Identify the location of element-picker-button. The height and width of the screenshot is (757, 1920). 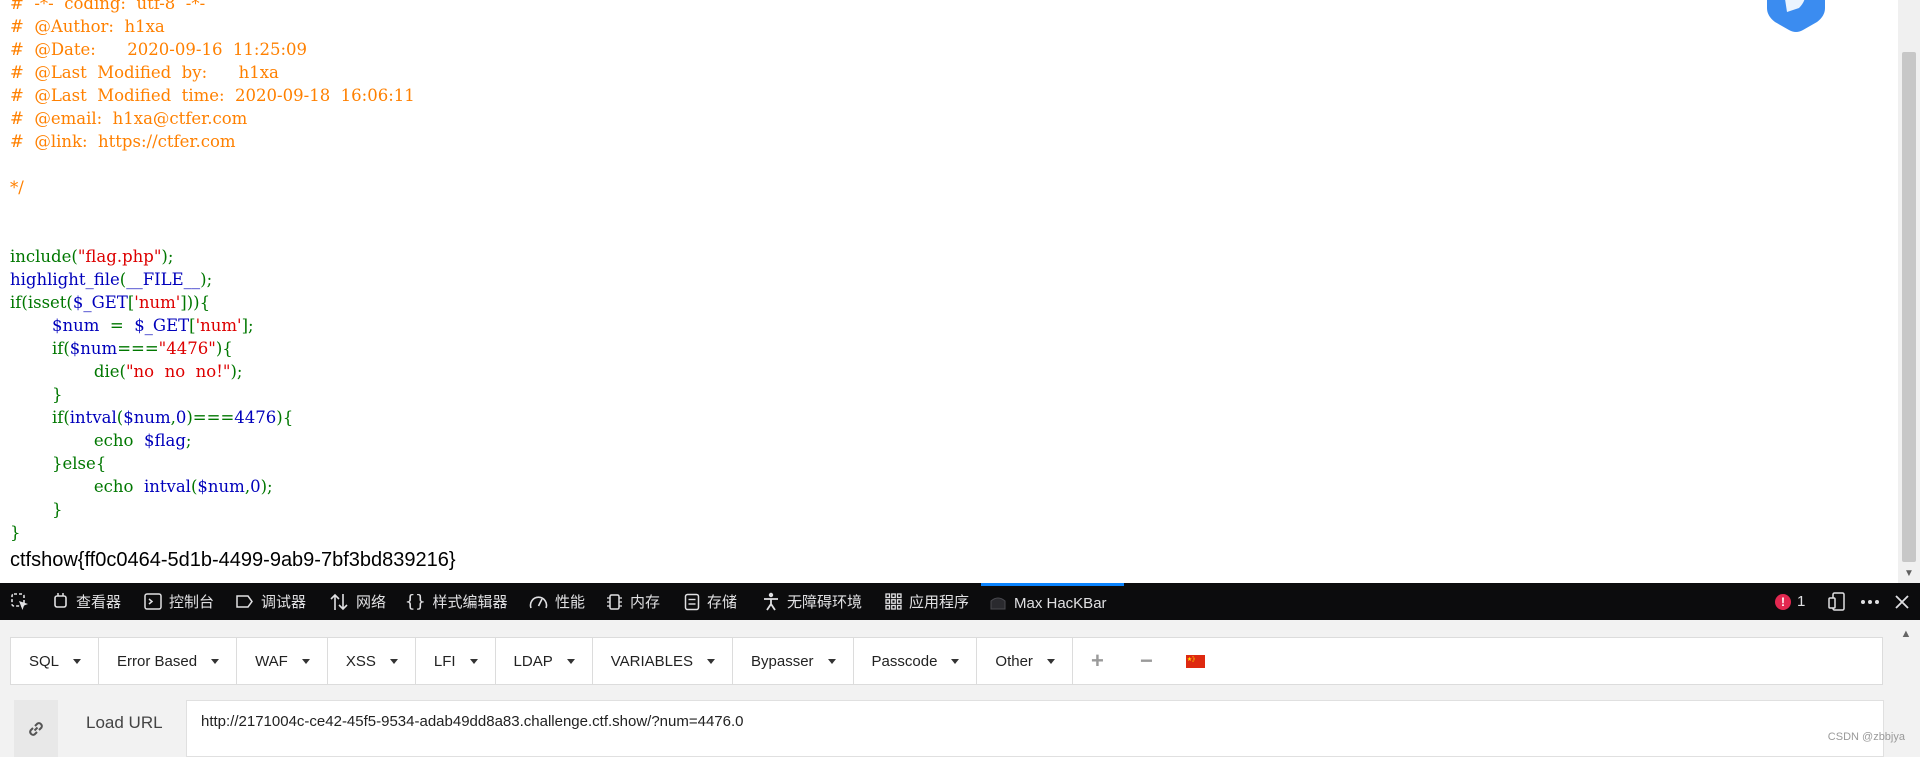
(23, 601).